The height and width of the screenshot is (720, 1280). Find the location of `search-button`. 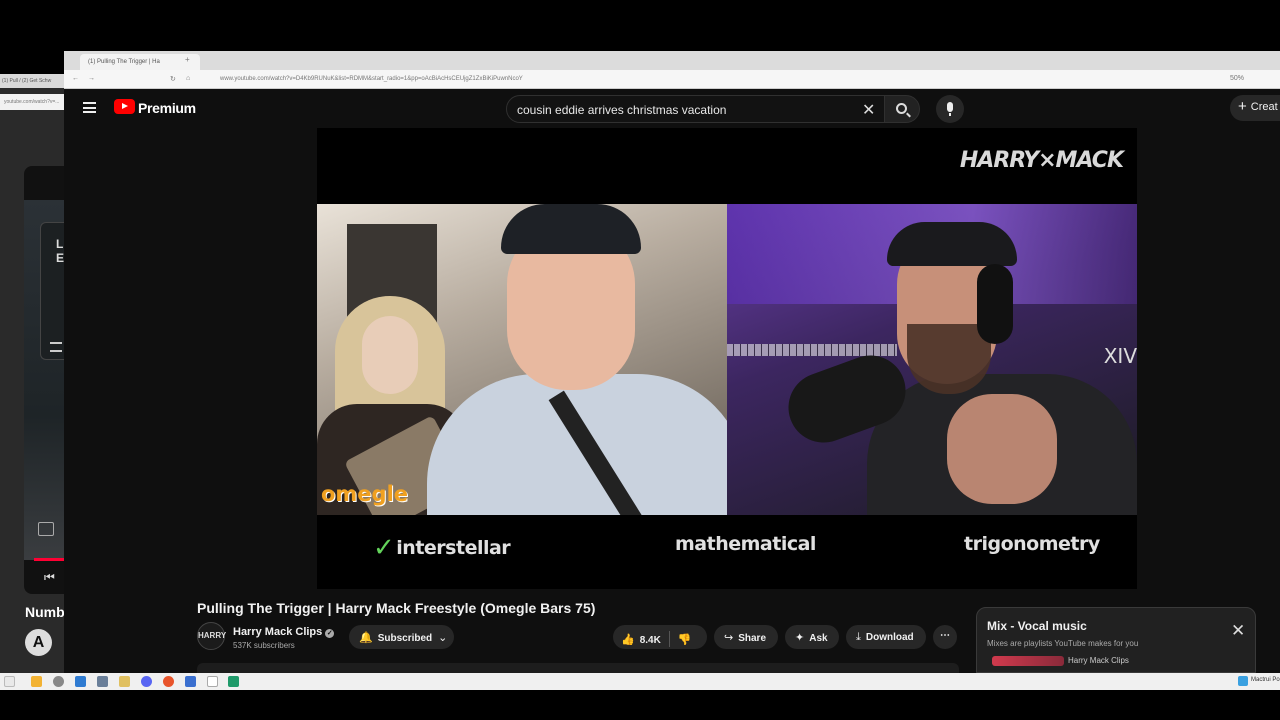

search-button is located at coordinates (902, 109).